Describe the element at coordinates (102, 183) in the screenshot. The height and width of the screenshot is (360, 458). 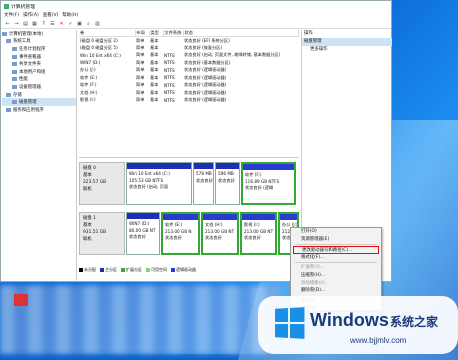
I see `disk-0-label: 磁盘 0 基本 223.57 GB 联机` at that location.